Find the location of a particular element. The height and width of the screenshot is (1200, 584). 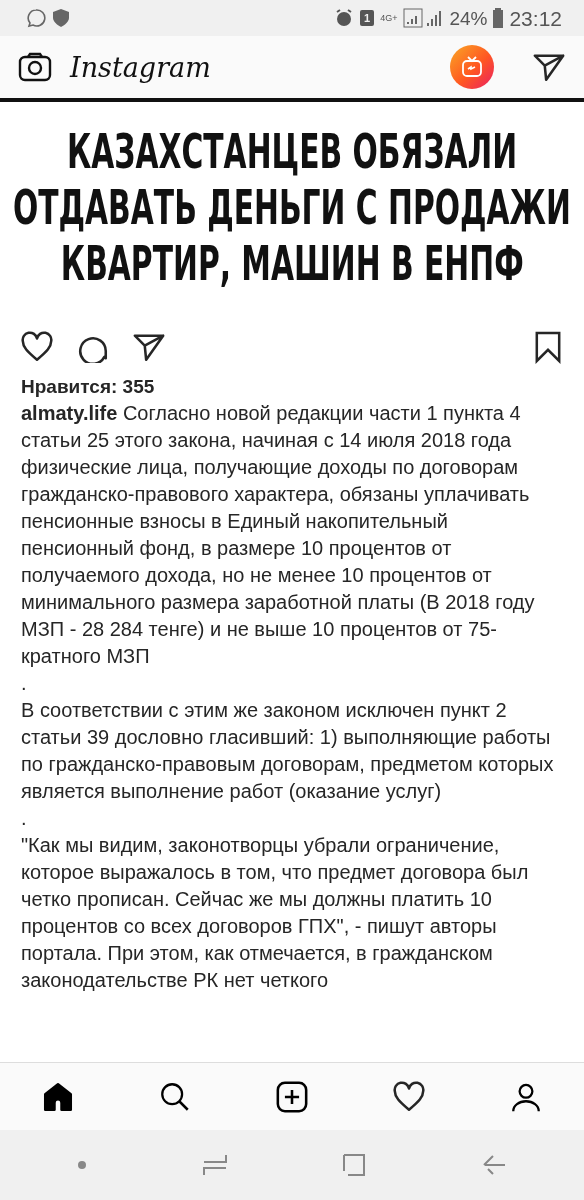

phone-chat-icon is located at coordinates (36, 18).